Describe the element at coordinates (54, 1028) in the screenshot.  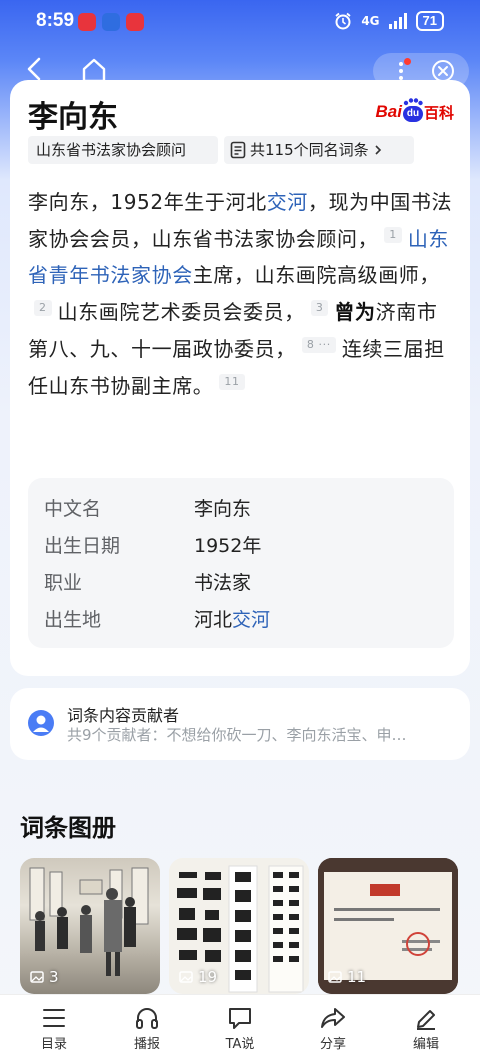
I see `toolbar-contents-button: 目录` at that location.